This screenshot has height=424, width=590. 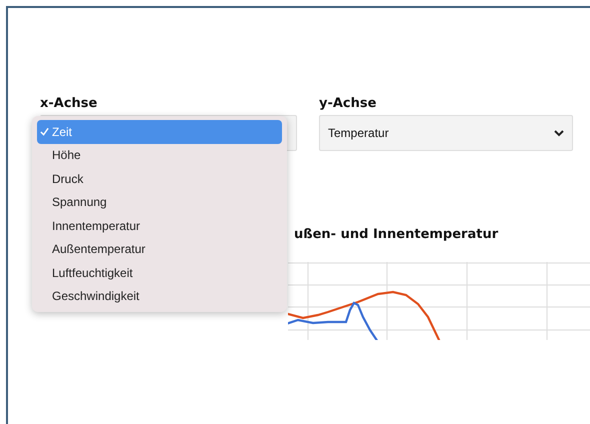 What do you see at coordinates (446, 133) in the screenshot?
I see `y-axis-select: Temperatur` at bounding box center [446, 133].